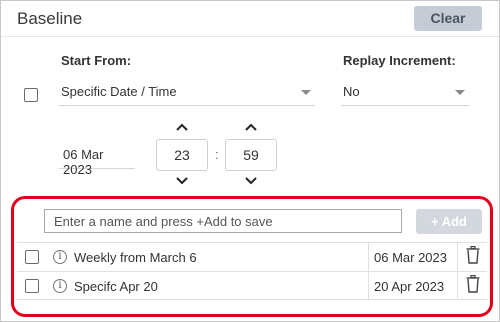 This screenshot has height=322, width=500. I want to click on row-name: Weekly from March 6, so click(135, 257).